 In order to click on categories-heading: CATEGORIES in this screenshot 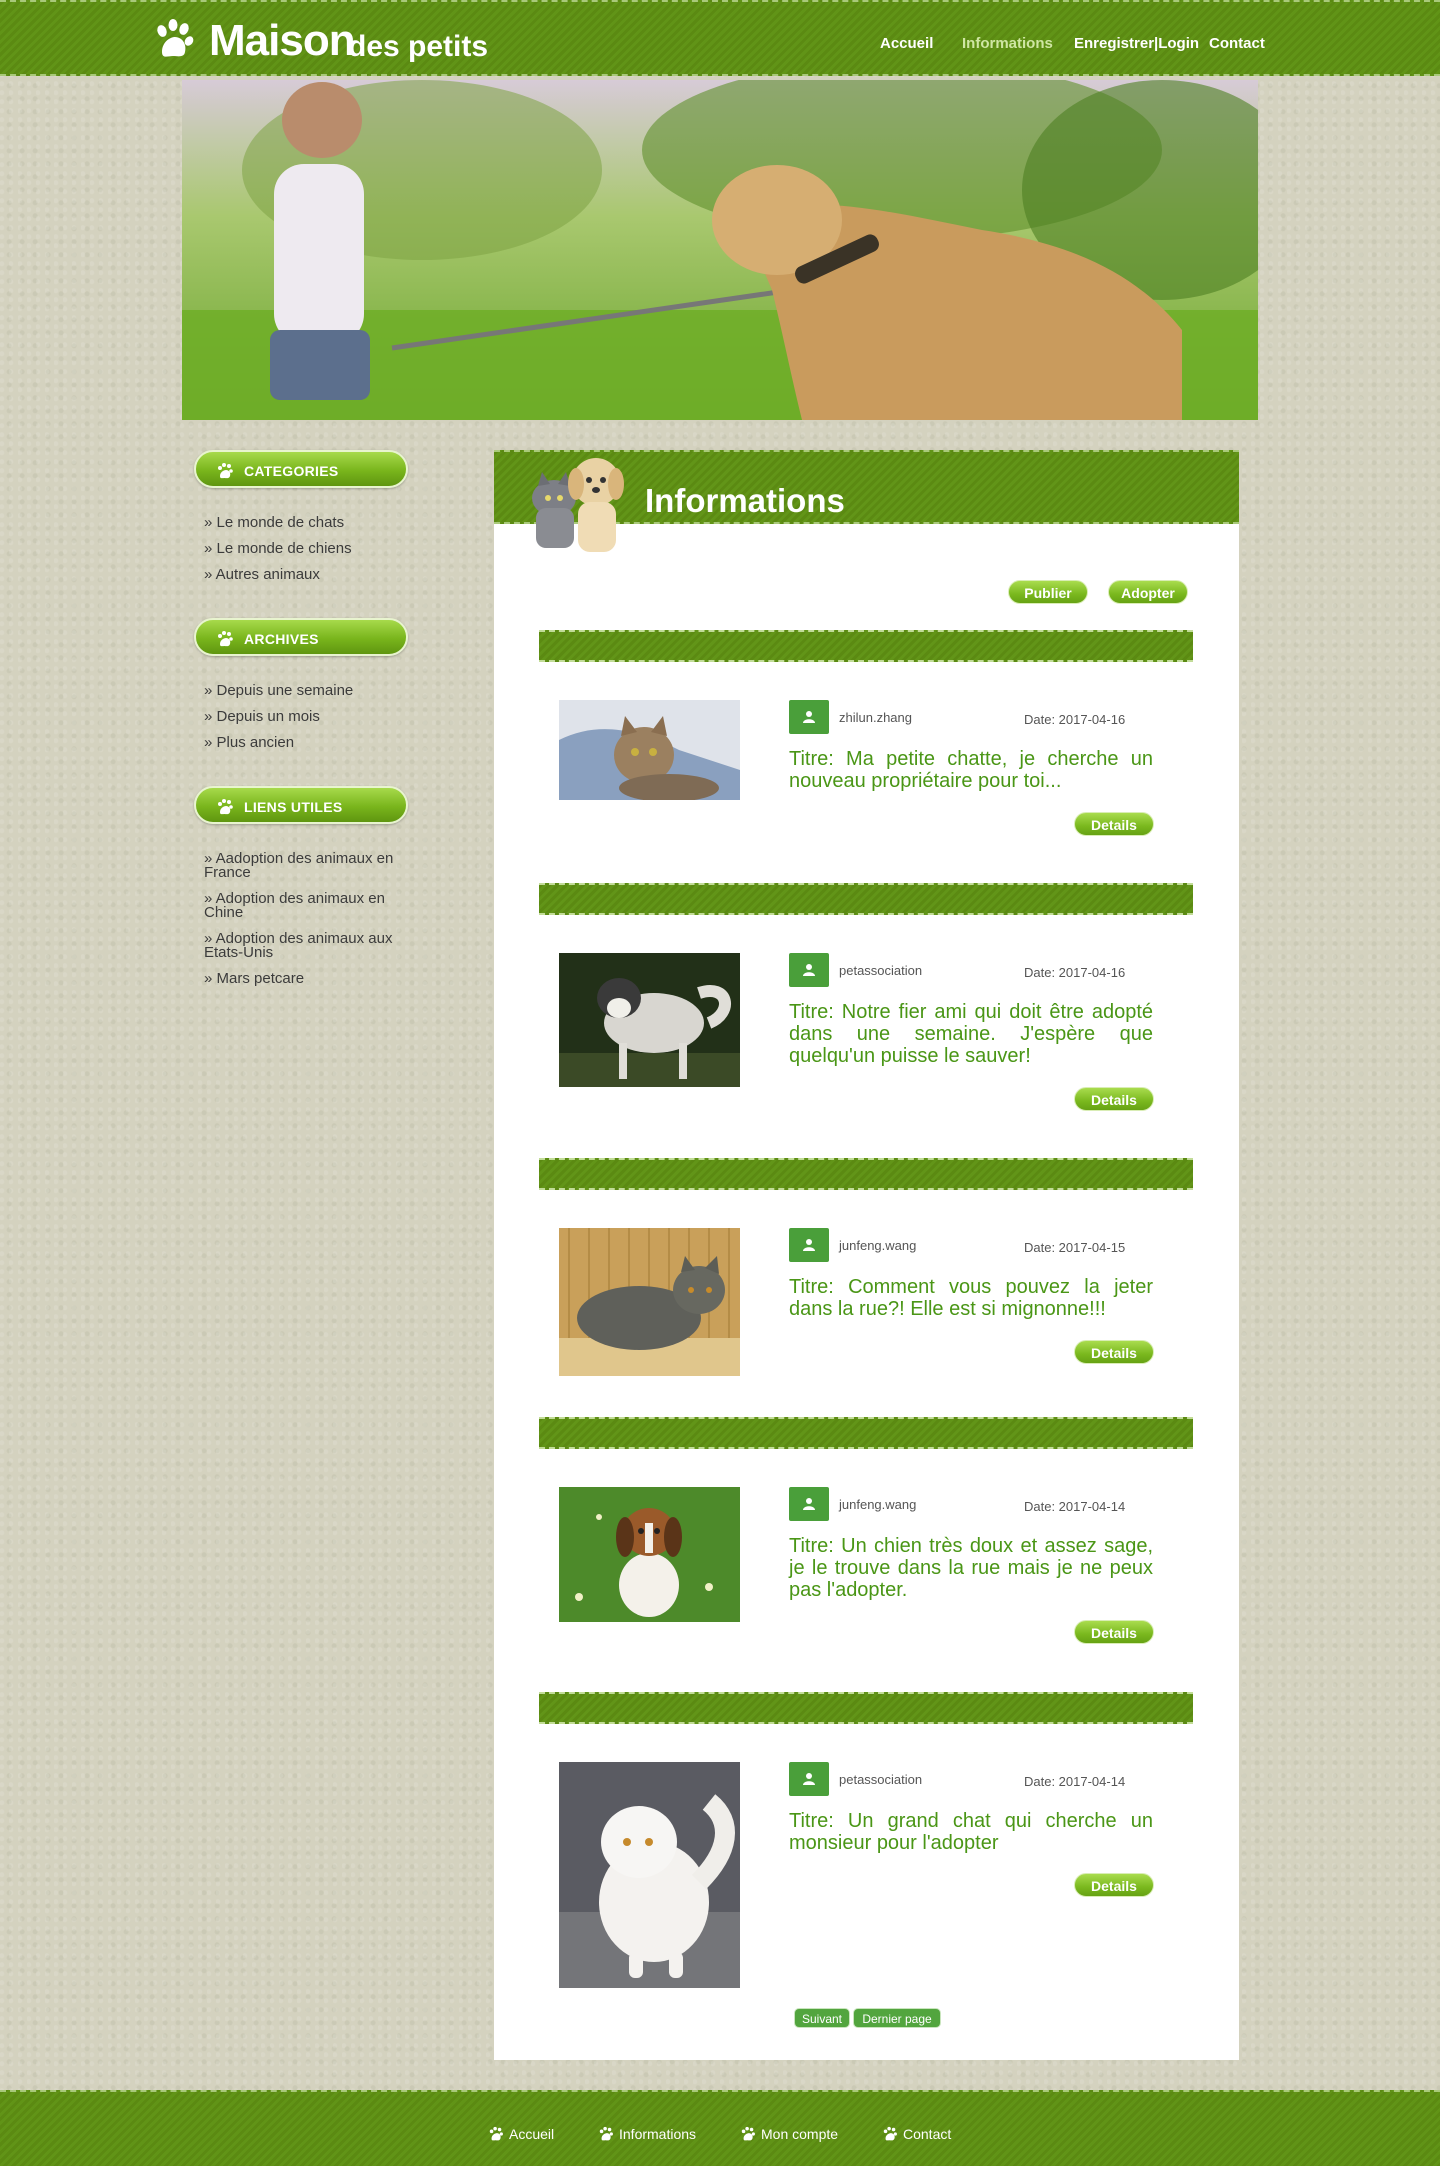, I will do `click(301, 469)`.